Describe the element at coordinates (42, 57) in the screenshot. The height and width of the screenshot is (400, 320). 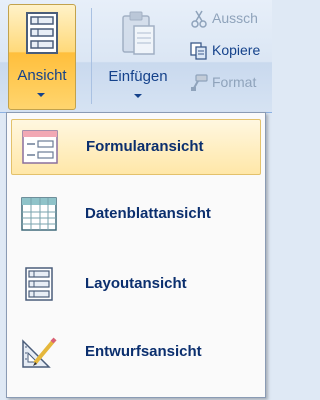
I see `view-button: Ansicht` at that location.